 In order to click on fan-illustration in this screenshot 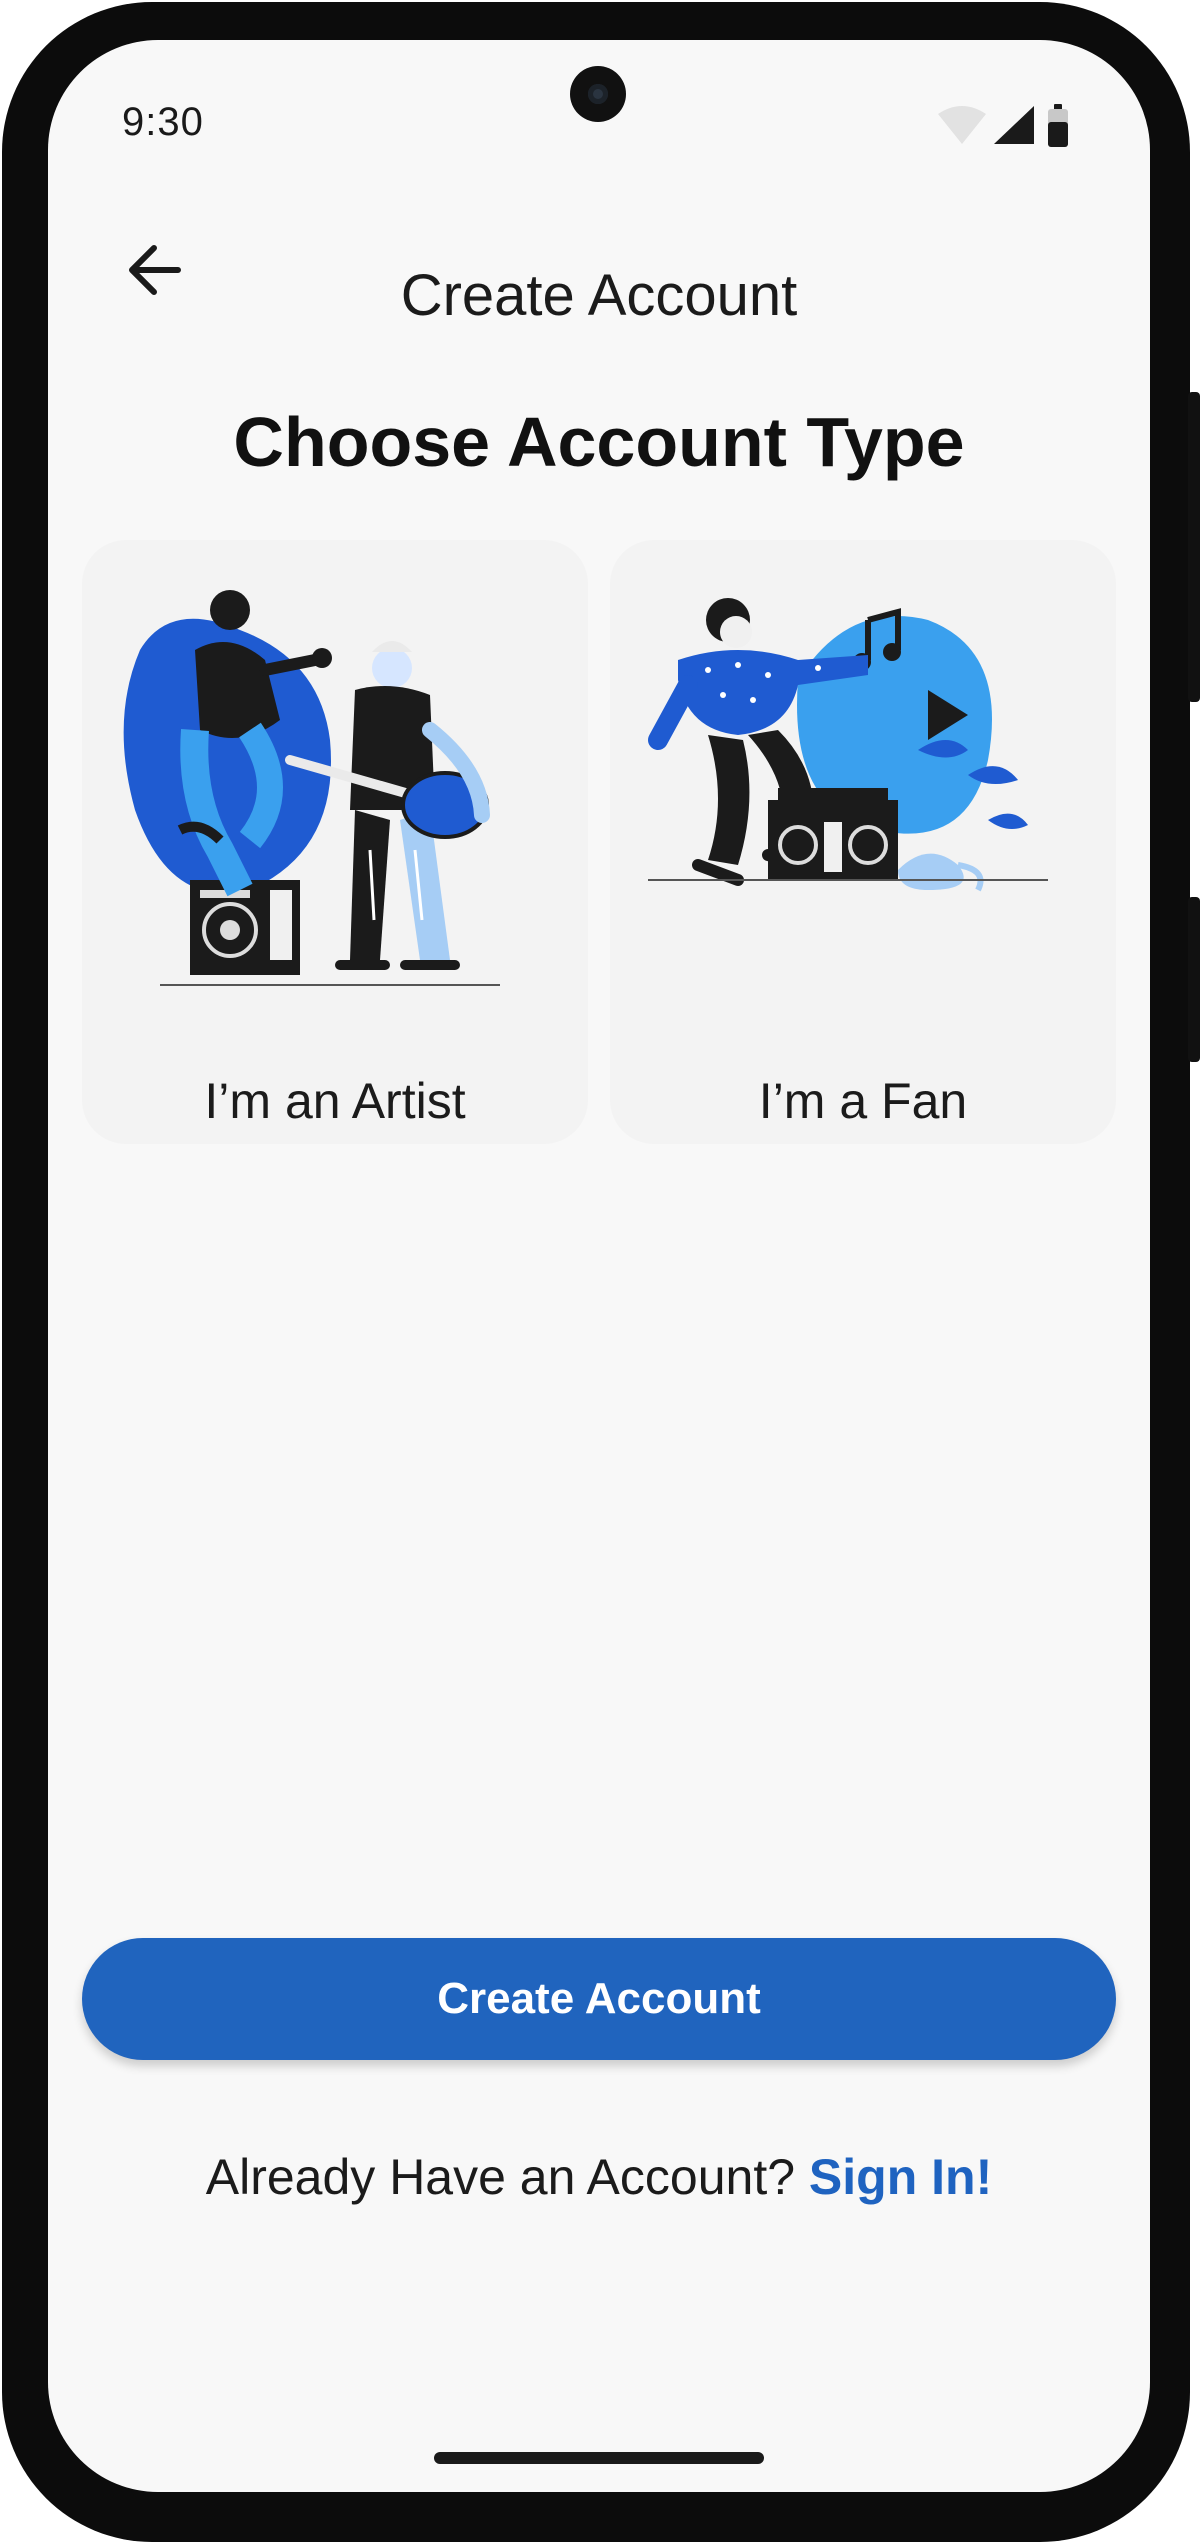, I will do `click(848, 745)`.